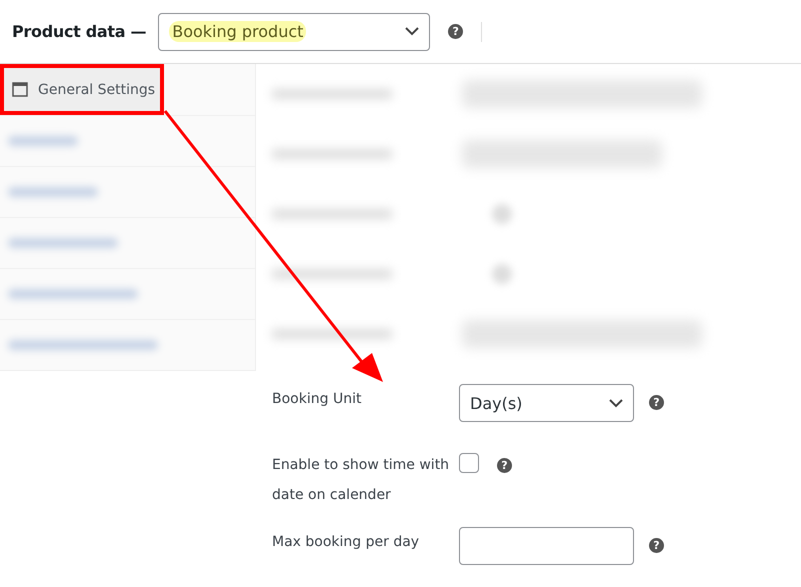 The height and width of the screenshot is (587, 801). Describe the element at coordinates (469, 463) in the screenshot. I see `checkbox` at that location.